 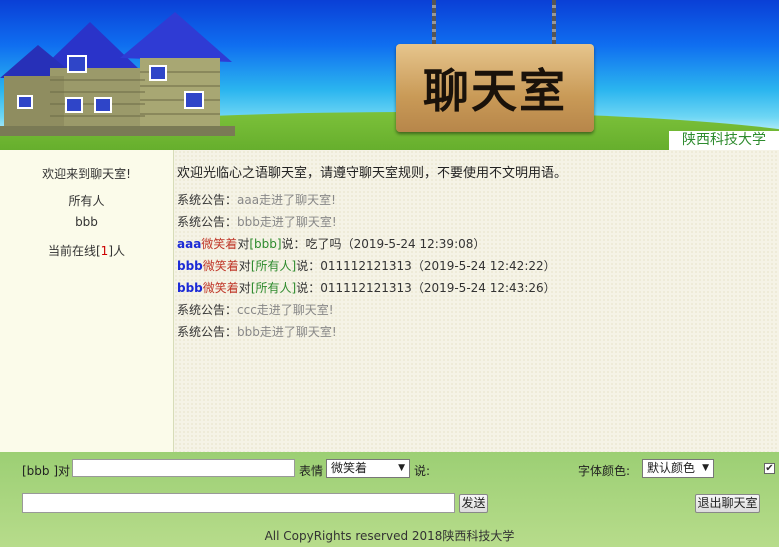 I want to click on exit-chatroom-button: 退出聊天室, so click(x=727, y=503).